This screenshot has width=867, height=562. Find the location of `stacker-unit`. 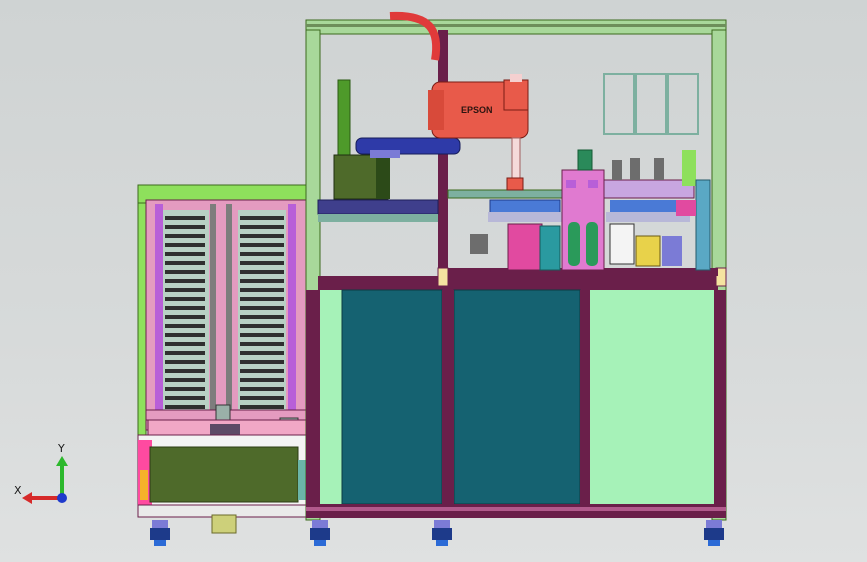

stacker-unit is located at coordinates (224, 359).